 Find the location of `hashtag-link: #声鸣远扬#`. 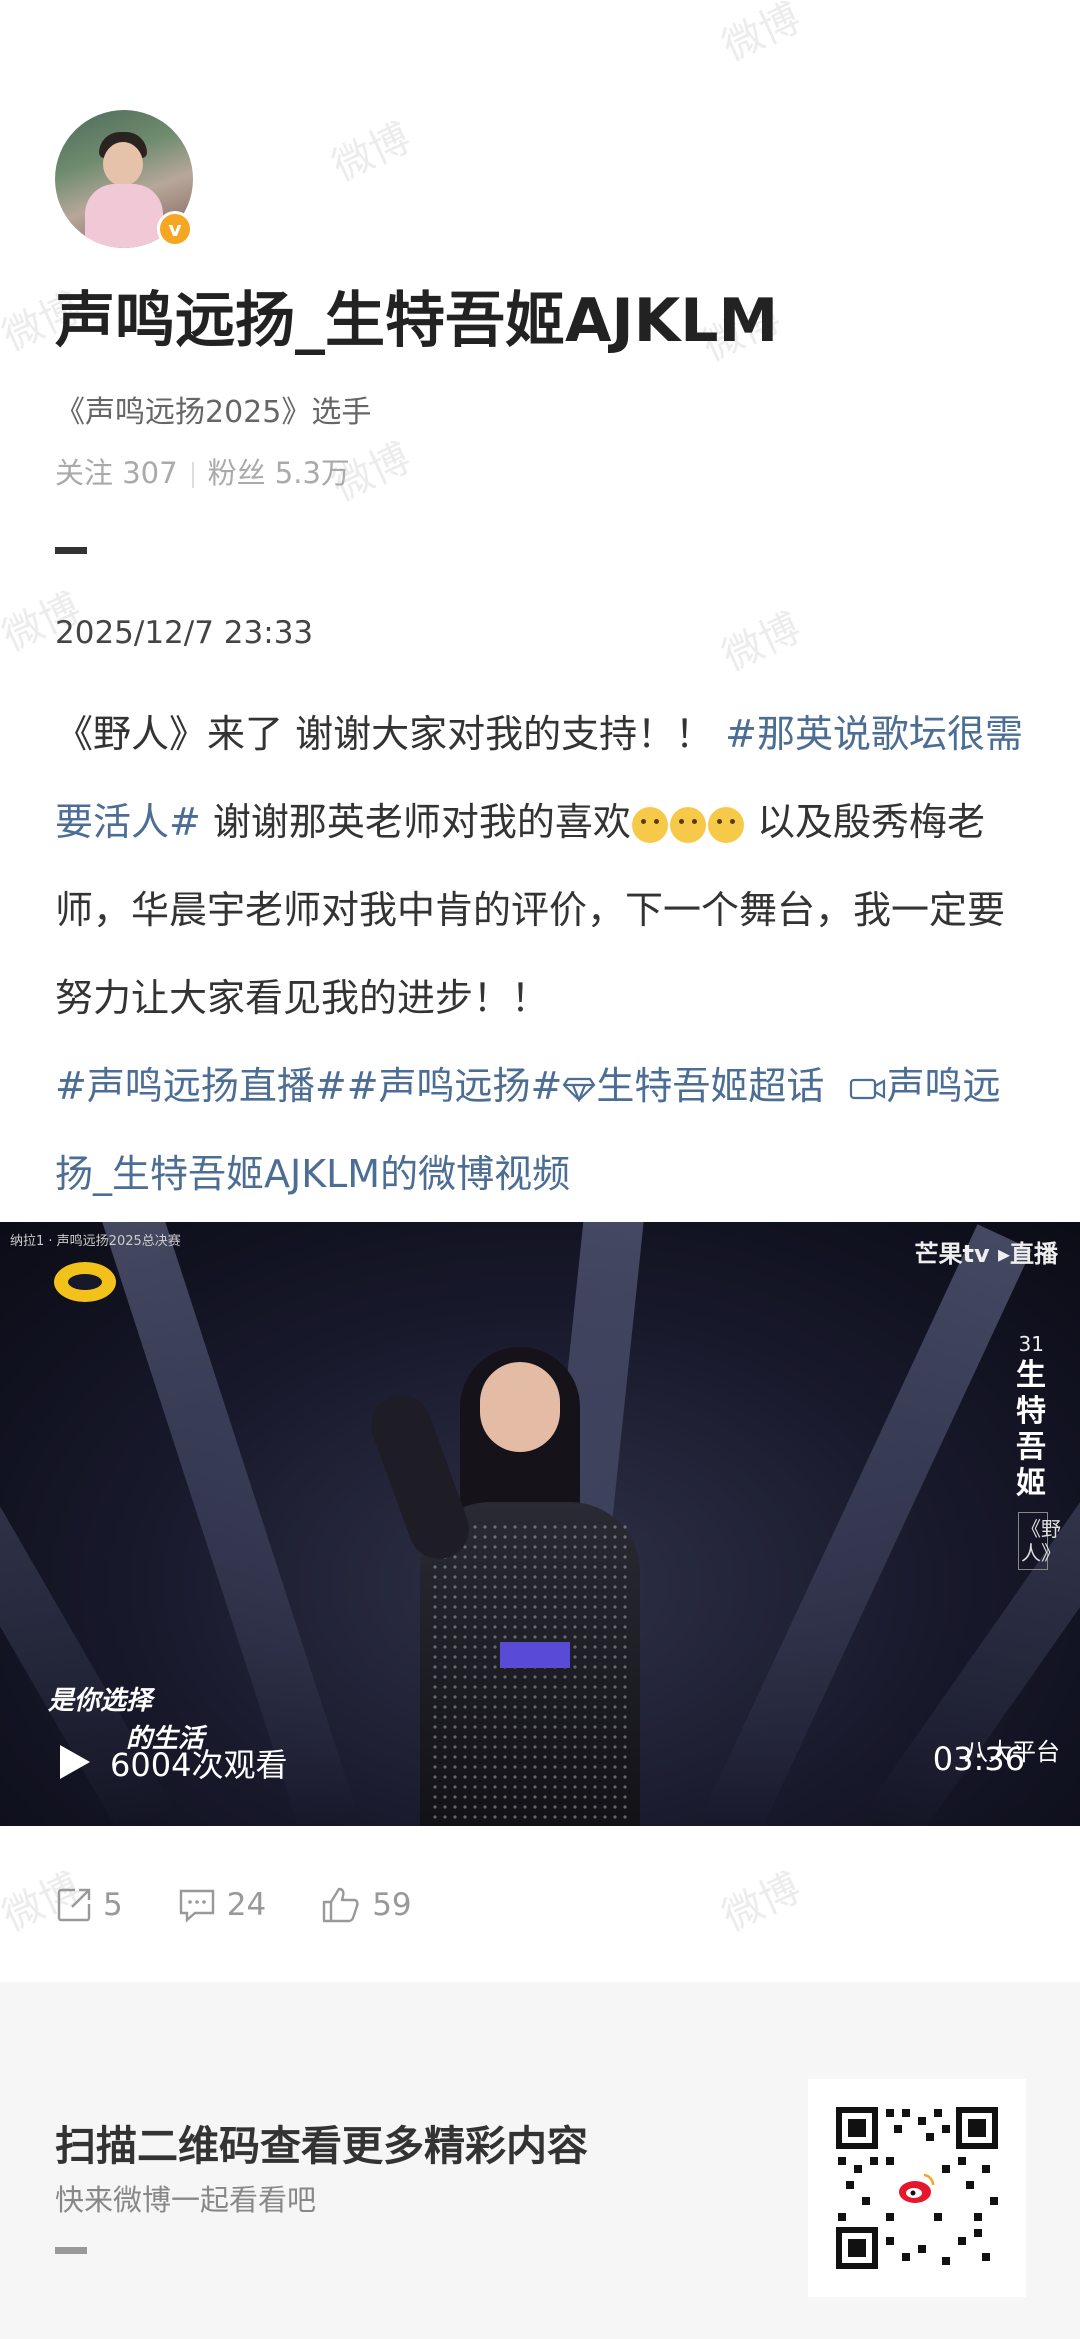

hashtag-link: #声鸣远扬# is located at coordinates (455, 1086).